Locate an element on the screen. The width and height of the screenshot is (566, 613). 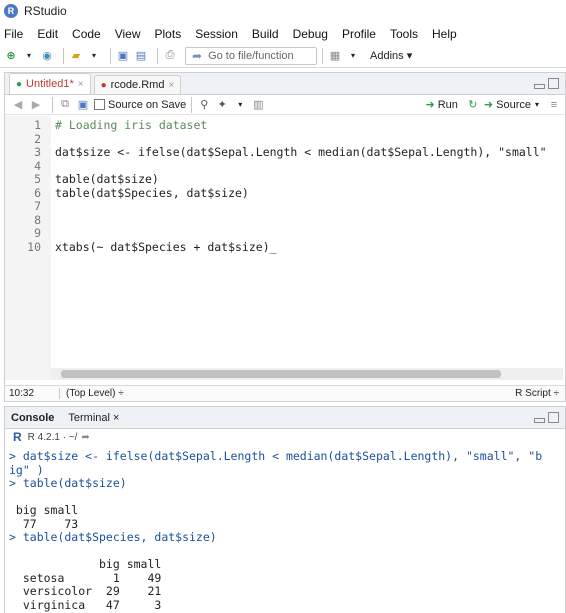
filetype-selector: R Script ÷ is located at coordinates (537, 393).